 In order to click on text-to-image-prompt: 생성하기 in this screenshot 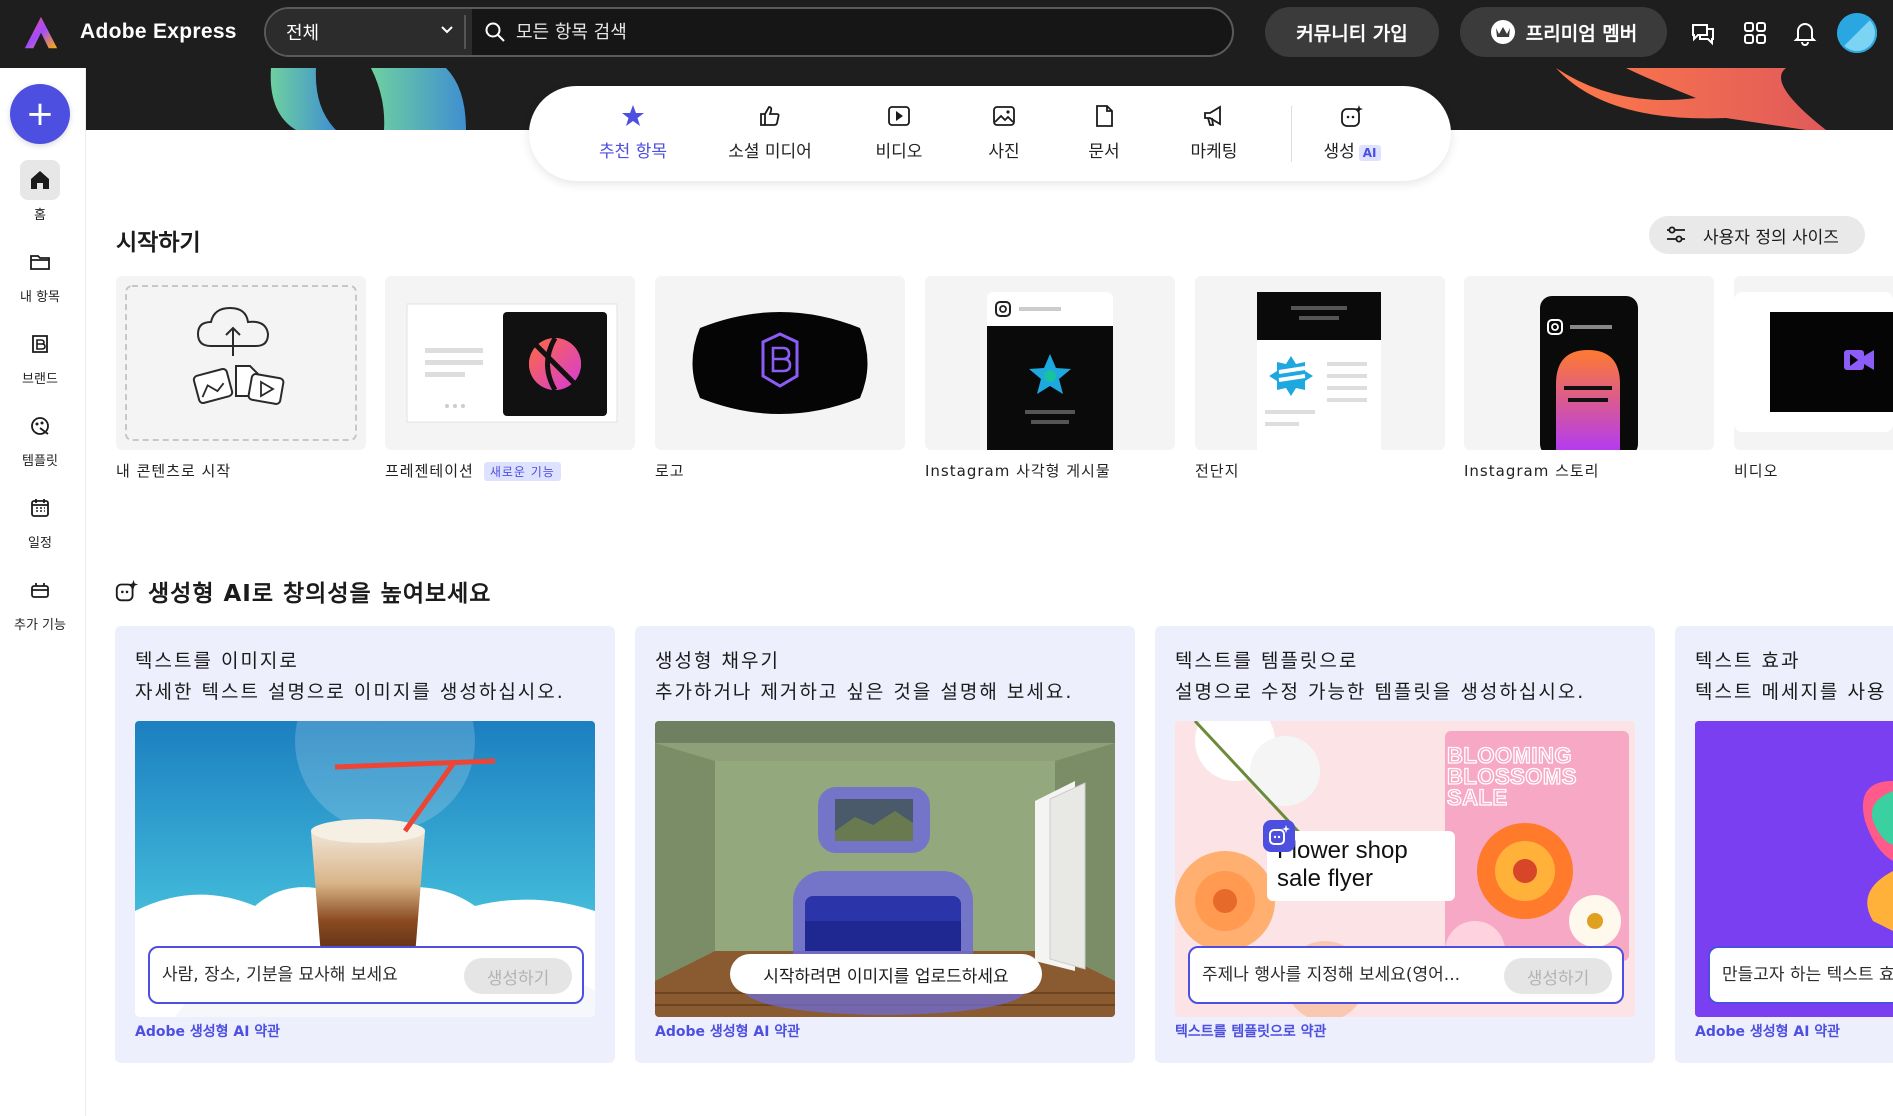, I will do `click(366, 975)`.